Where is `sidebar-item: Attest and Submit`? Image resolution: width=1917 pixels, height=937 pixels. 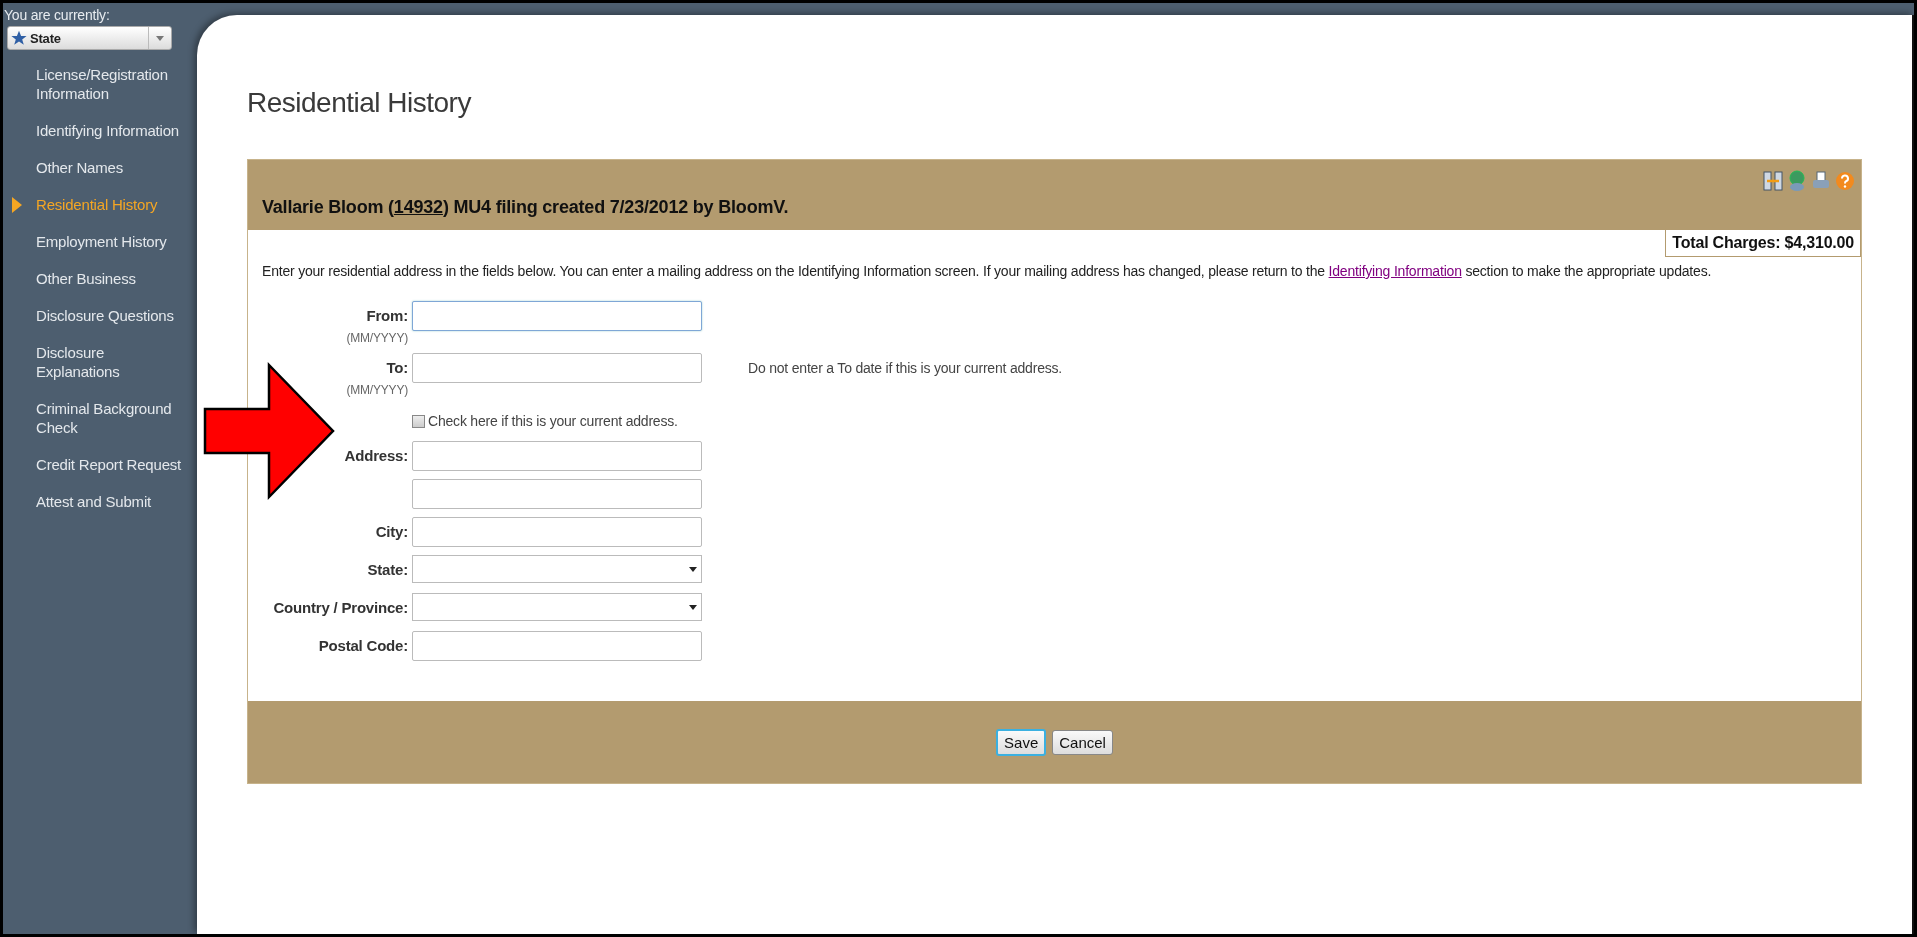 sidebar-item: Attest and Submit is located at coordinates (93, 501).